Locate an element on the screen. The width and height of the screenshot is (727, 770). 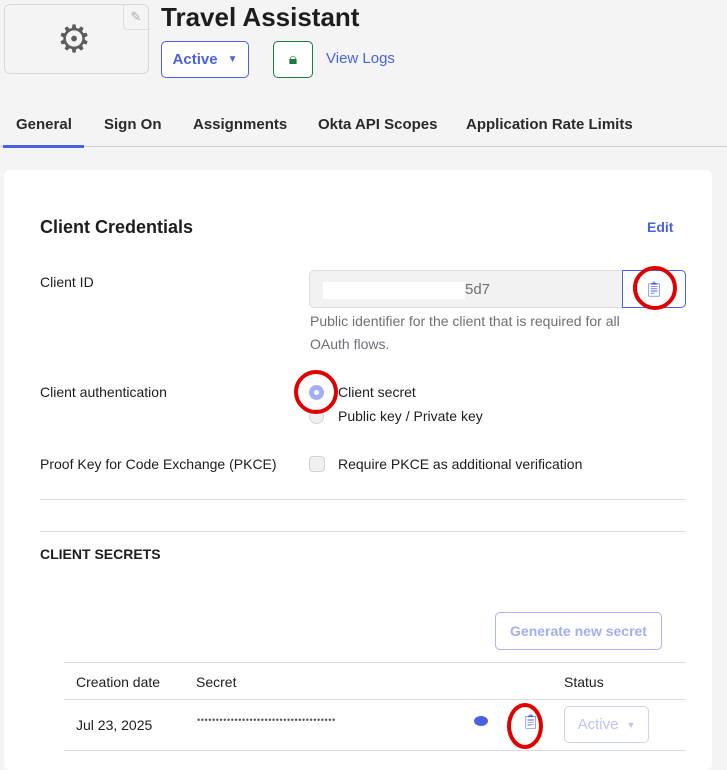
column-creation-date: Creation date is located at coordinates (118, 682).